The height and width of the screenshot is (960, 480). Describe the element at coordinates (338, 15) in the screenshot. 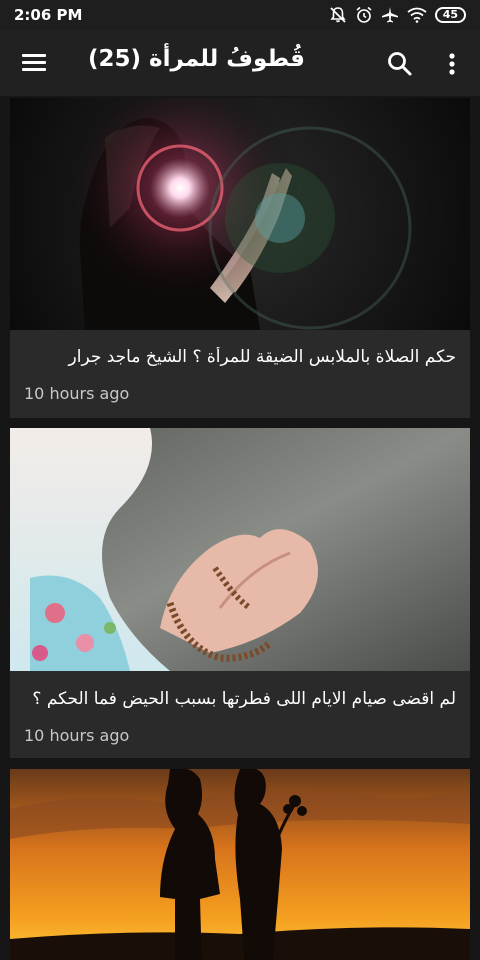

I see `notifications-off-icon` at that location.